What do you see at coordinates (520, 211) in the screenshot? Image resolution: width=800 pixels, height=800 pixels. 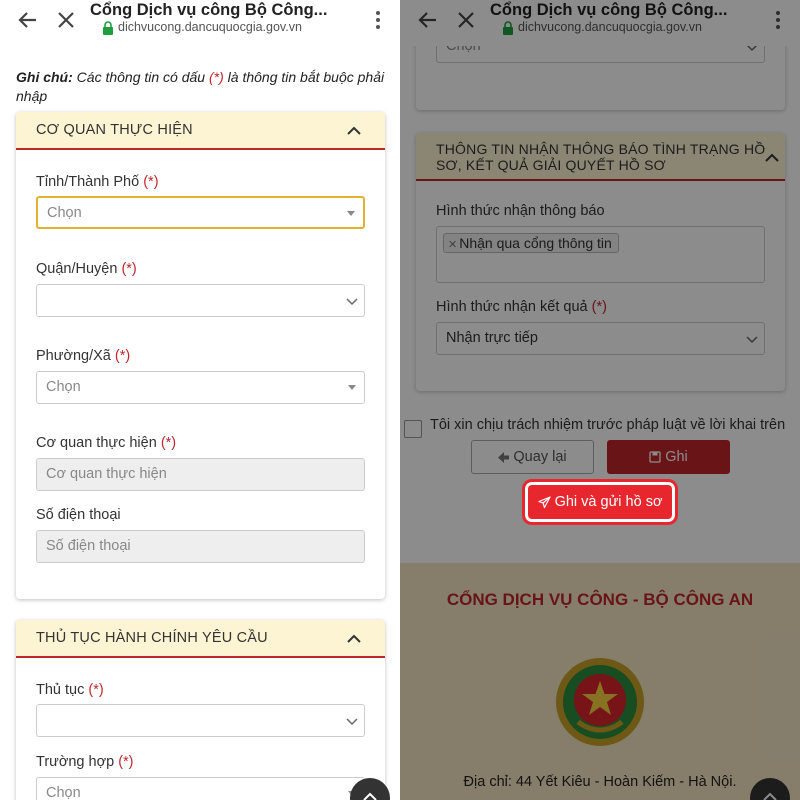 I see `notify-method-label: Hình thức nhận thông báo` at bounding box center [520, 211].